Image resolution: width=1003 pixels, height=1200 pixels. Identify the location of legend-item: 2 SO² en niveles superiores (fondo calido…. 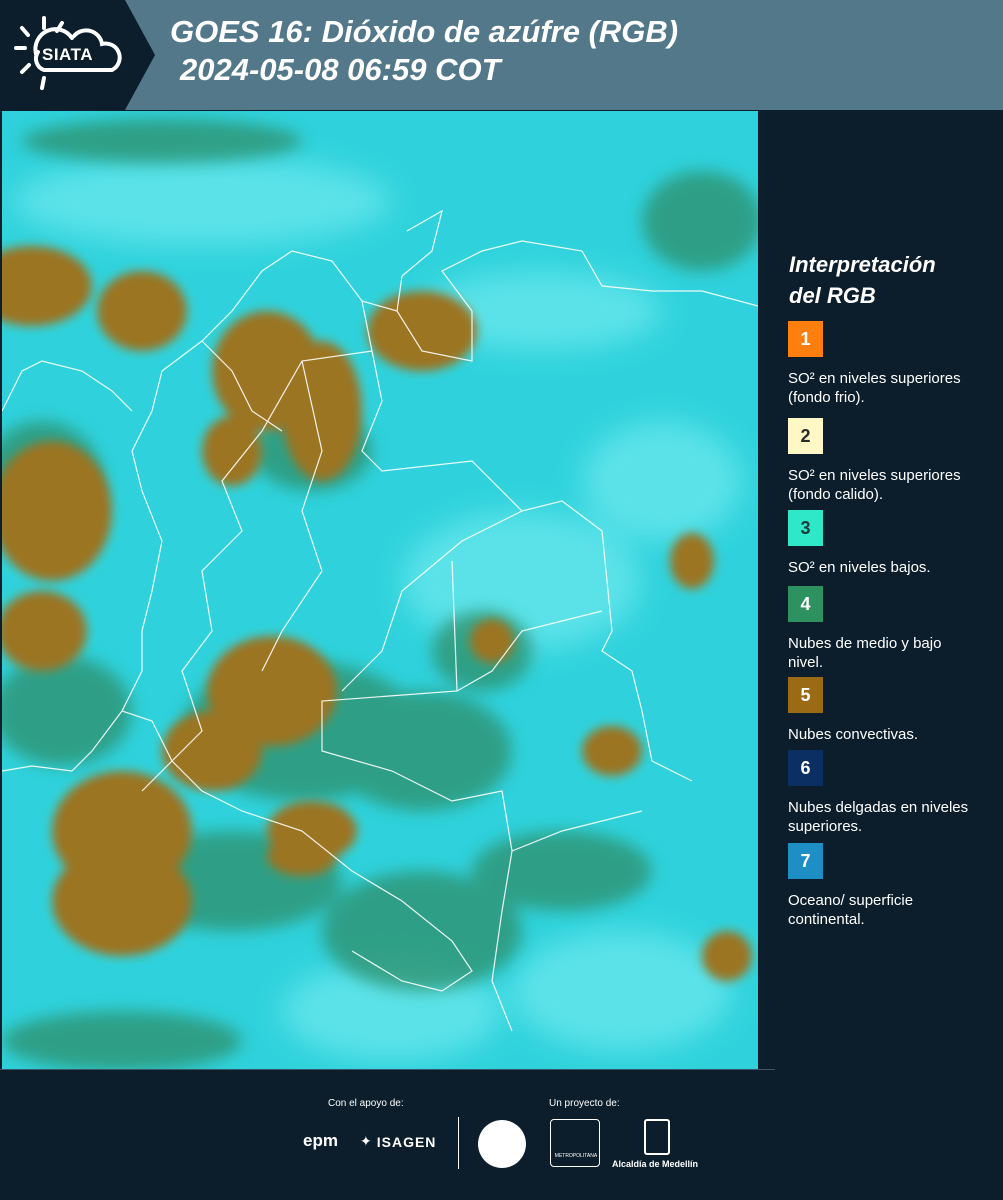
(888, 461).